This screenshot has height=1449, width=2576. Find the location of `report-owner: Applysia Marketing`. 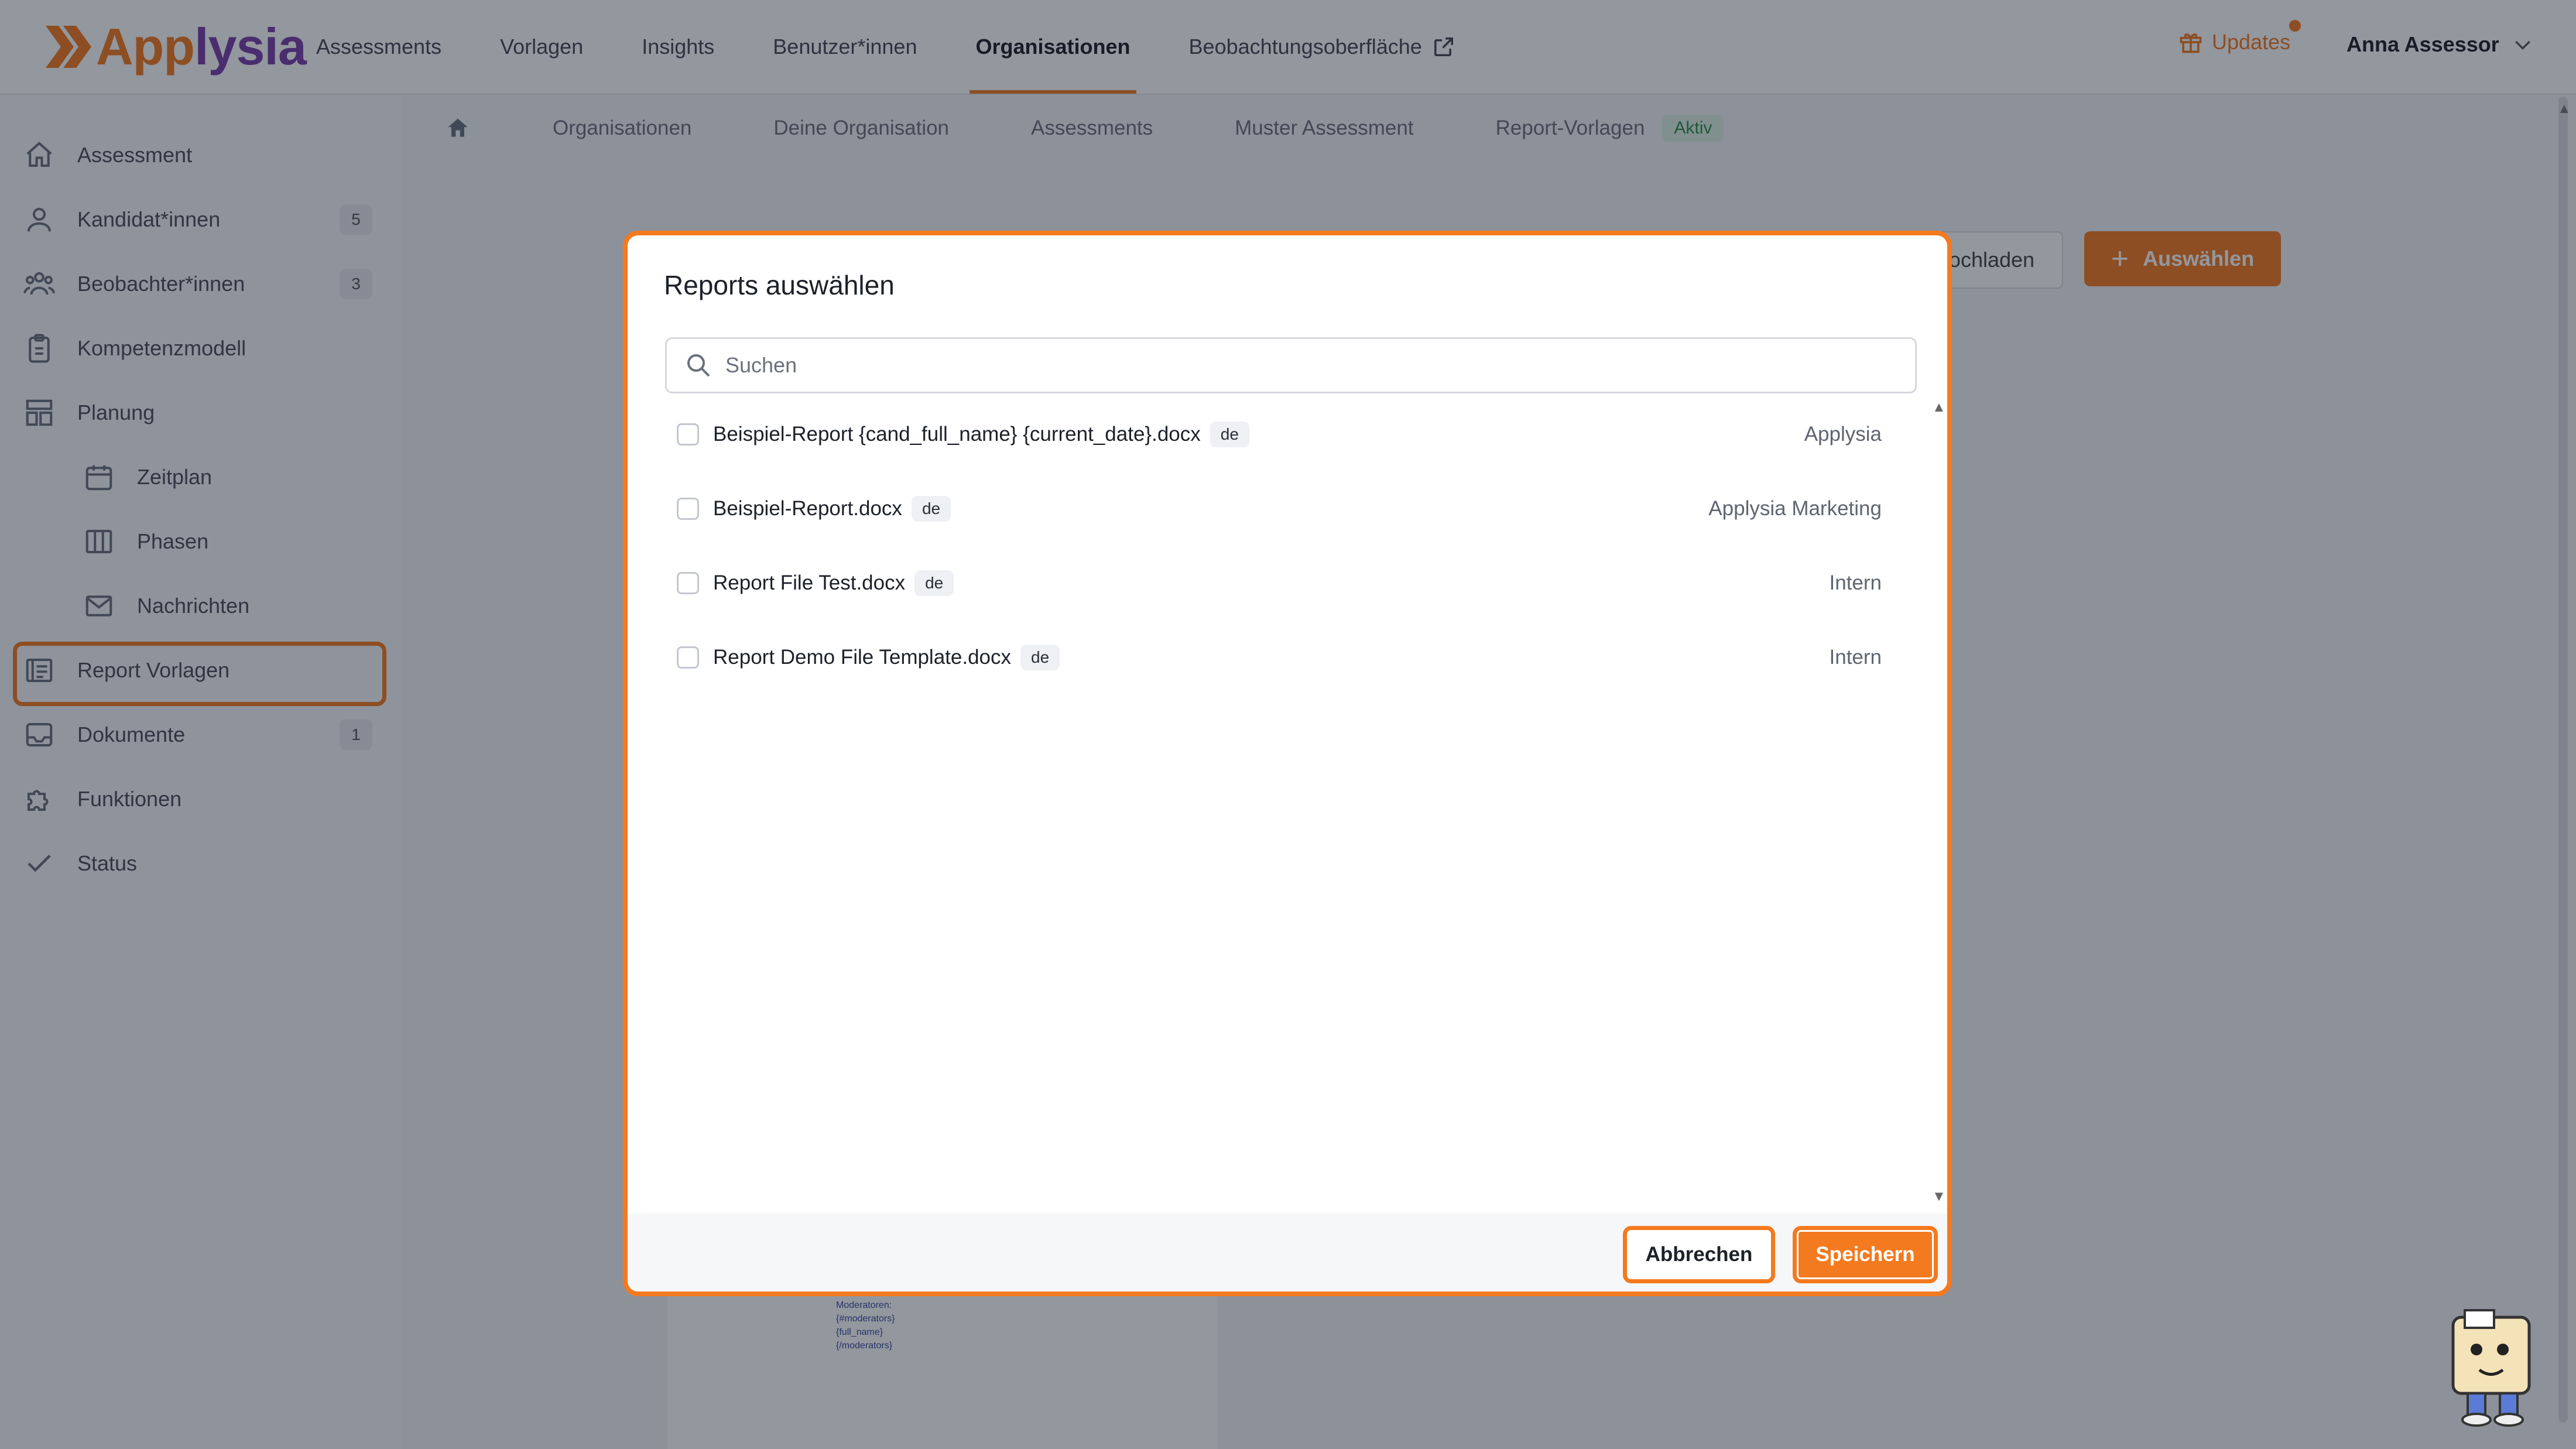

report-owner: Applysia Marketing is located at coordinates (1795, 508).